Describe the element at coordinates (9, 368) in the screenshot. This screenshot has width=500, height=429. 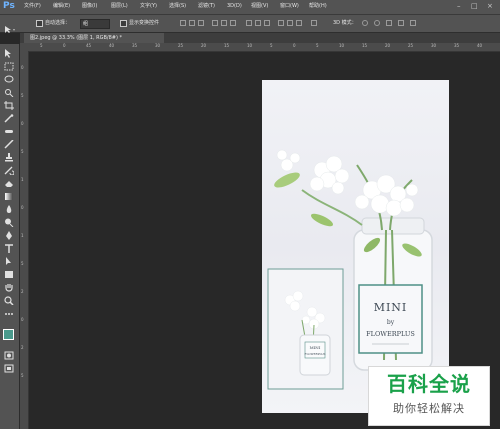
I see `screen-mode-icon` at that location.